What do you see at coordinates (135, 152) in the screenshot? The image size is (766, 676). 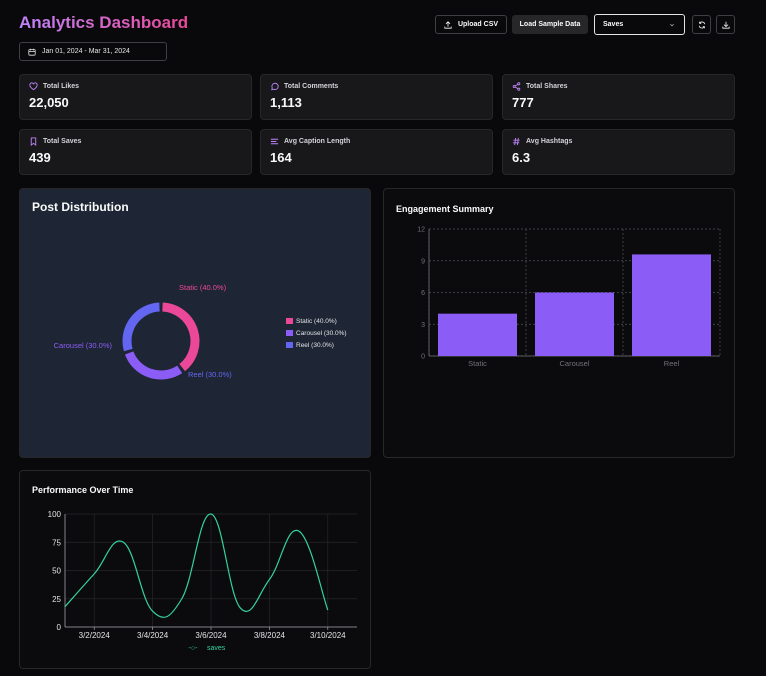 I see `stat-card-total-saves: Total Saves 439` at bounding box center [135, 152].